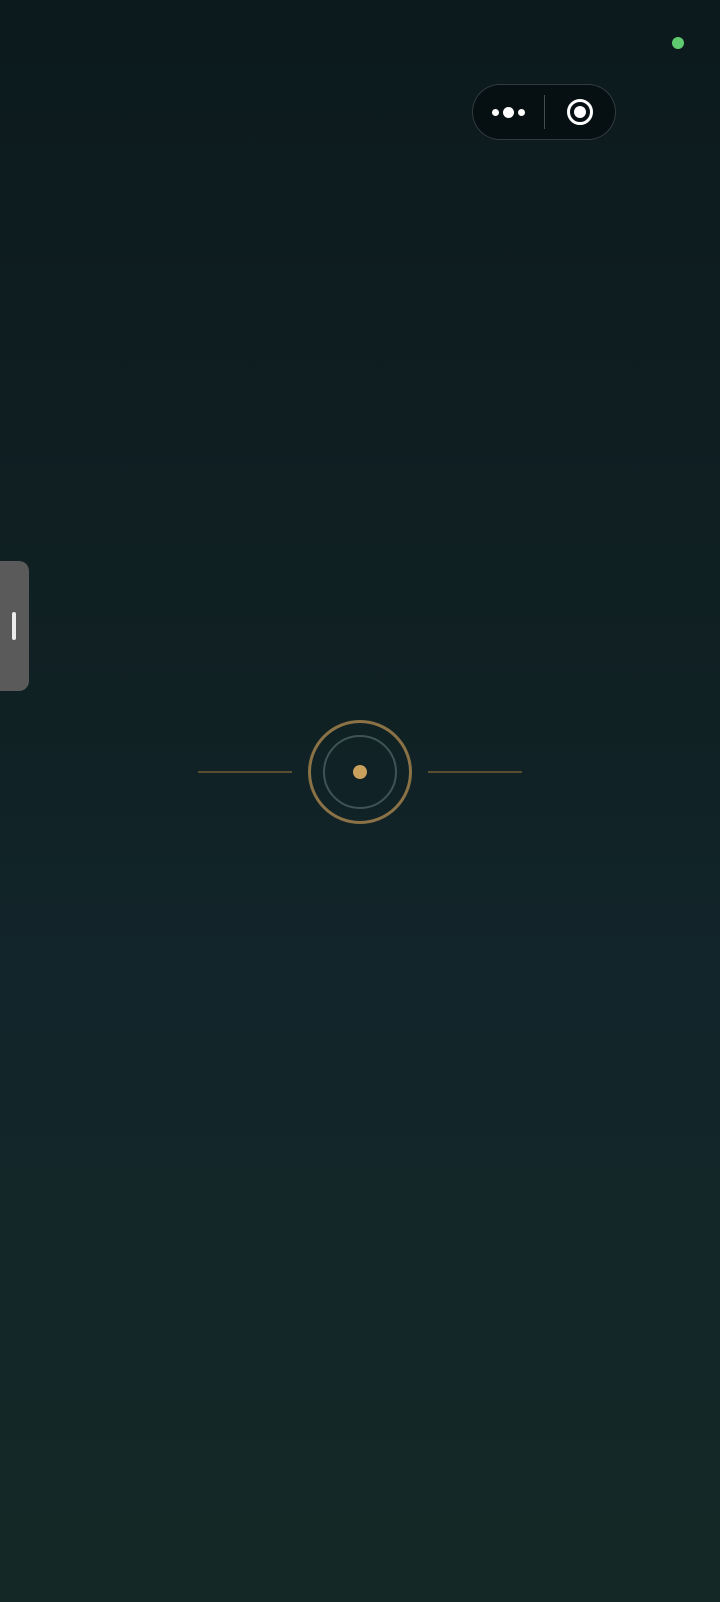 This screenshot has width=720, height=1602. I want to click on drag-grip-icon, so click(14, 626).